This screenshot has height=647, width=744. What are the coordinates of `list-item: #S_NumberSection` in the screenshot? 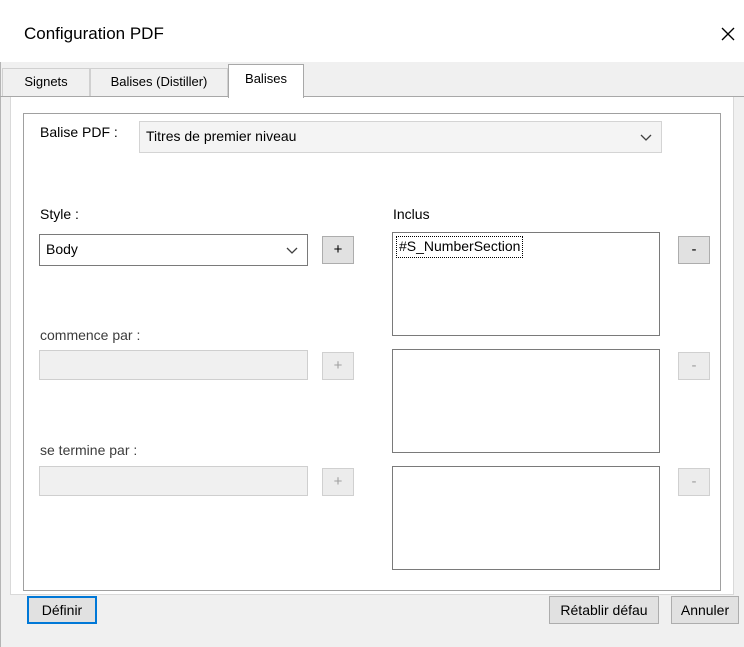 It's located at (460, 247).